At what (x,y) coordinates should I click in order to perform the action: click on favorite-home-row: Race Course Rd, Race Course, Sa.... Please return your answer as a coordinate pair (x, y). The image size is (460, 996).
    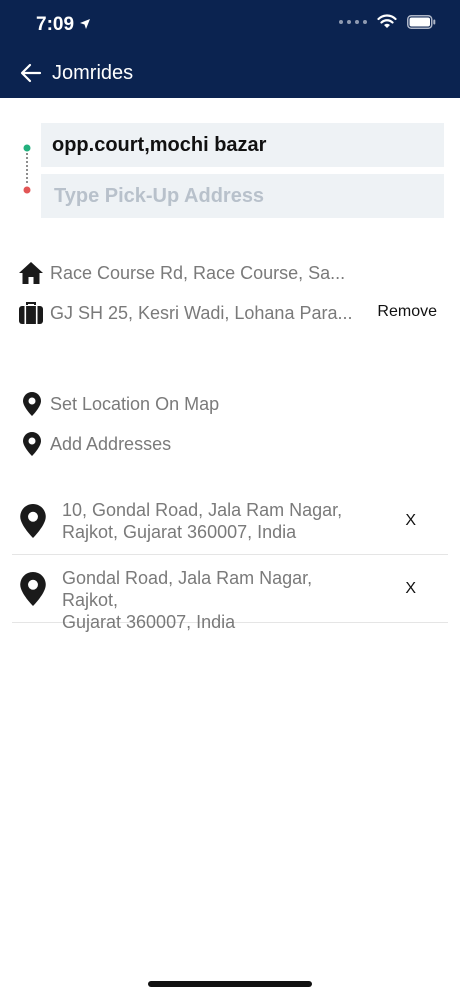
    Looking at the image, I should click on (181, 273).